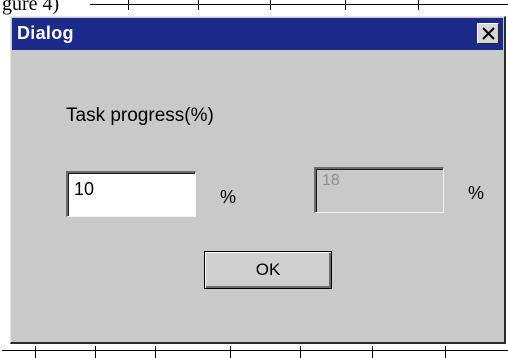 The height and width of the screenshot is (358, 508). I want to click on close-button, so click(488, 33).